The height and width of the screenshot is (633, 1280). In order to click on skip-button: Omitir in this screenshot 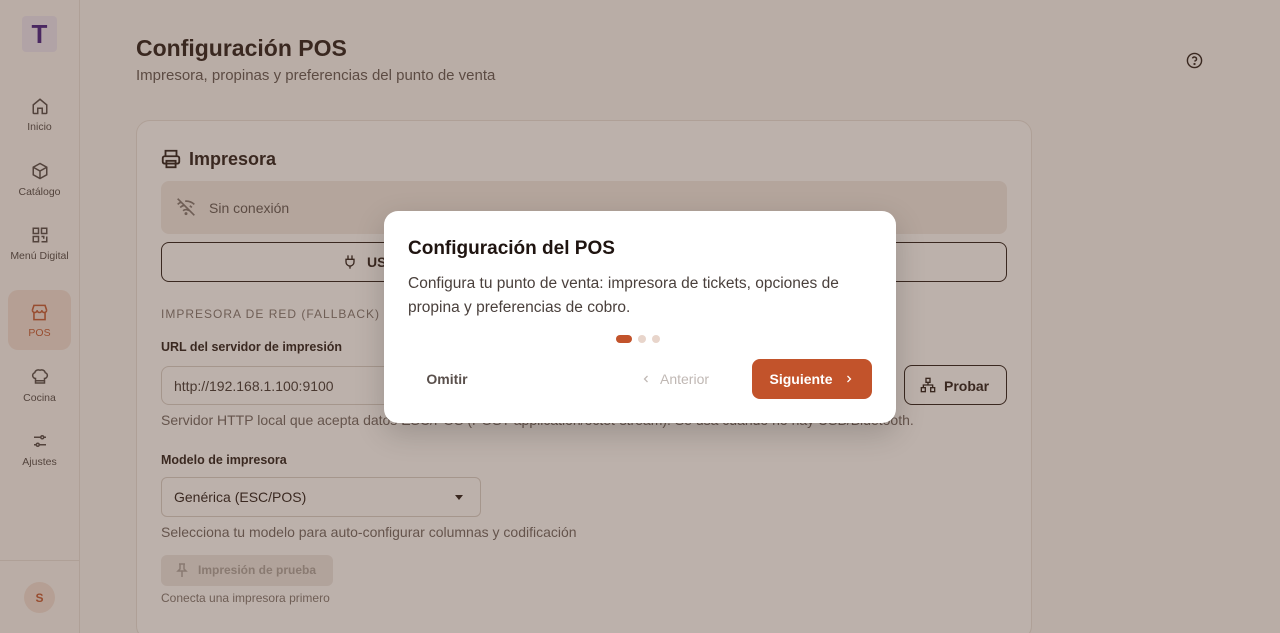, I will do `click(447, 379)`.